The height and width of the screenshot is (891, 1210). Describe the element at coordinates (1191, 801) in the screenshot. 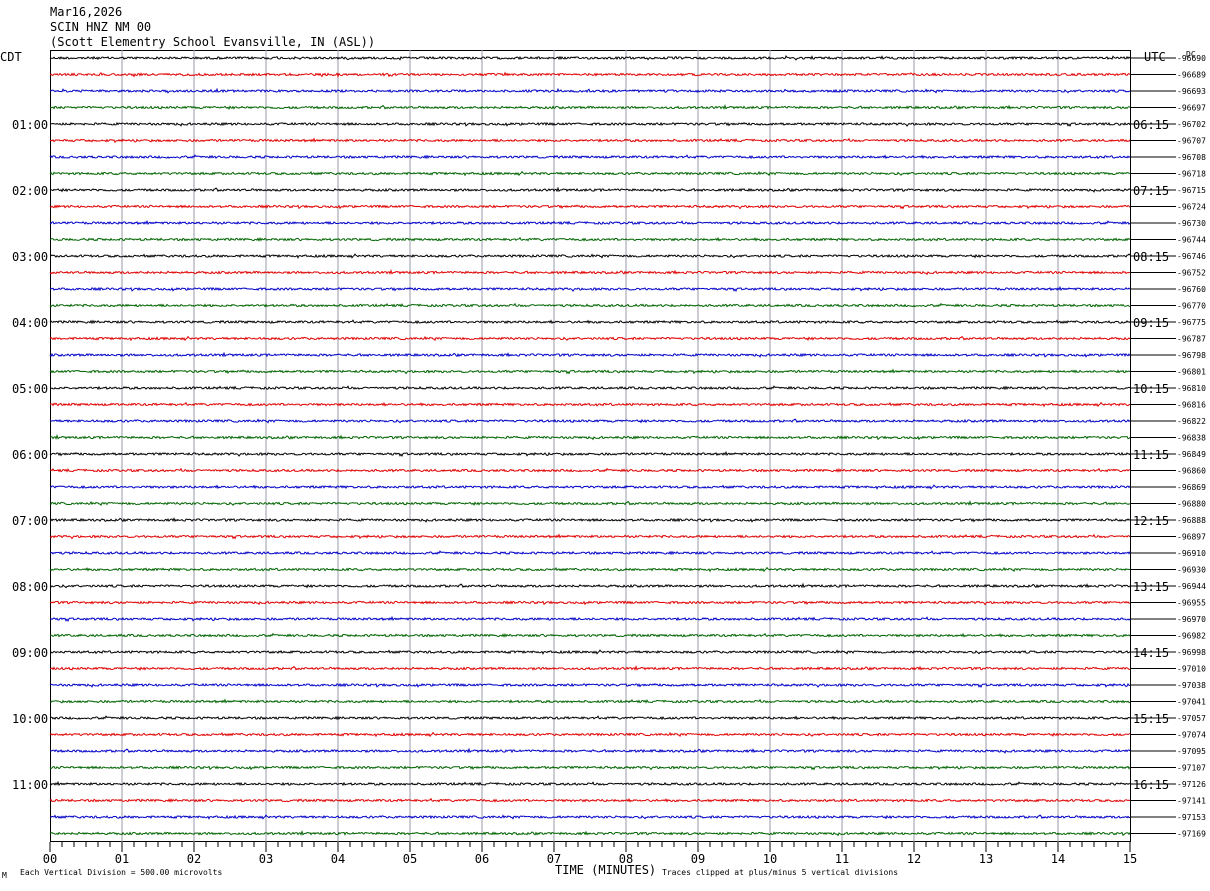

I see `dc-offset-label: -97141` at that location.